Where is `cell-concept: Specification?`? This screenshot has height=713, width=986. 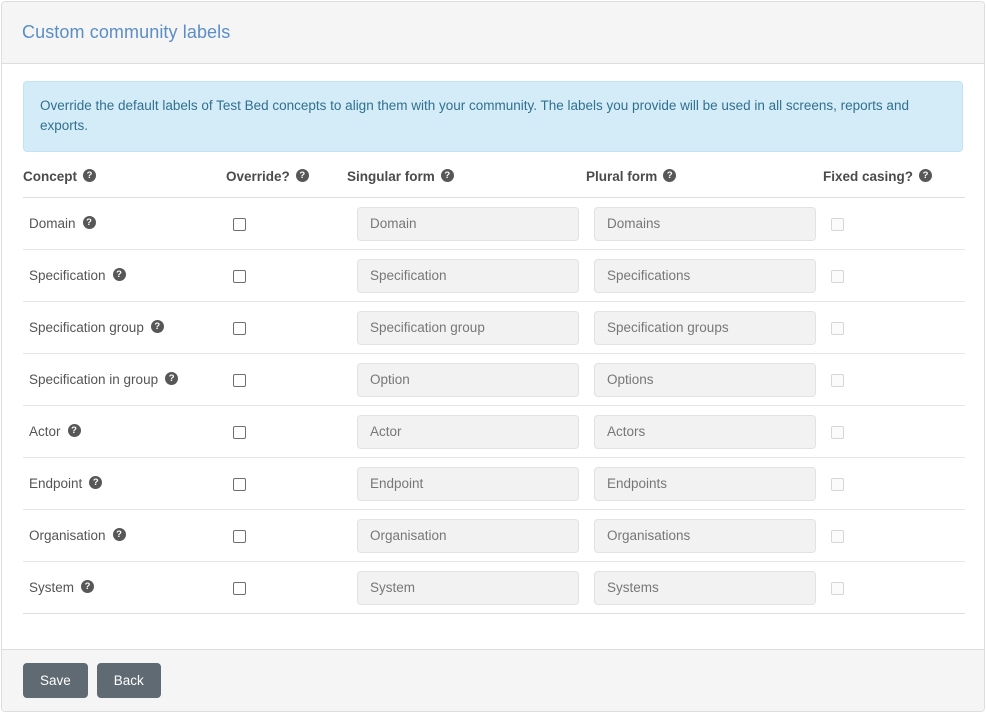 cell-concept: Specification? is located at coordinates (124, 275).